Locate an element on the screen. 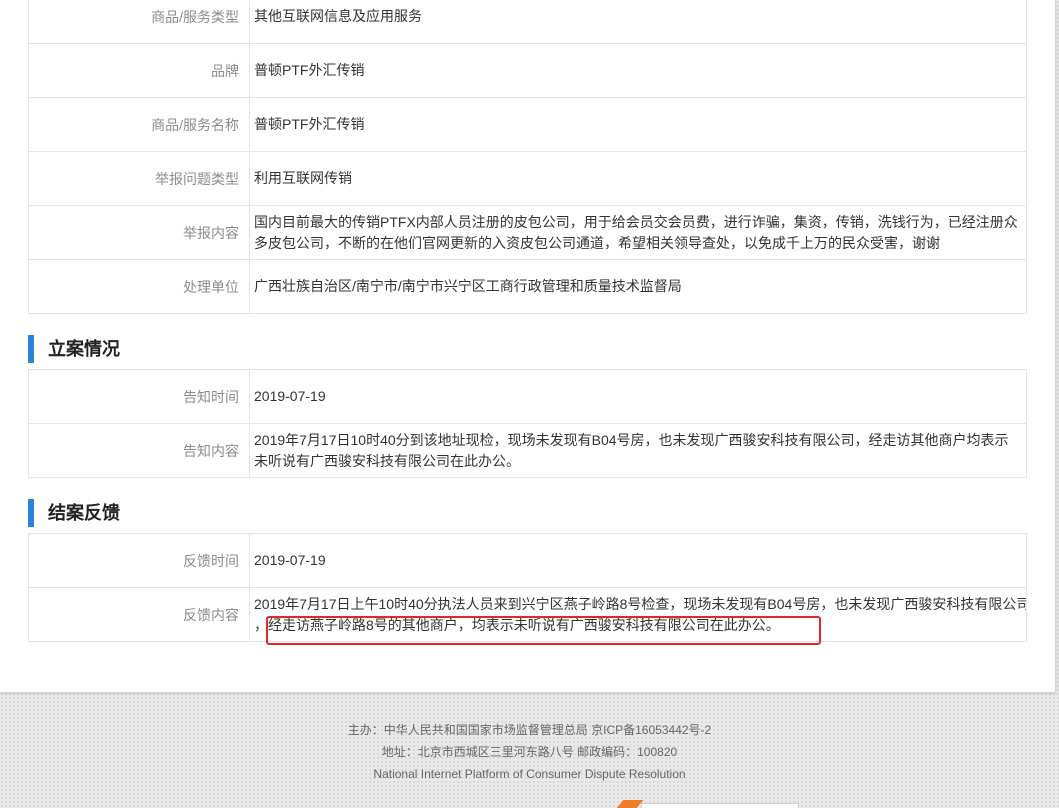 The width and height of the screenshot is (1059, 808). field-label: 商品/服务名称 is located at coordinates (139, 124).